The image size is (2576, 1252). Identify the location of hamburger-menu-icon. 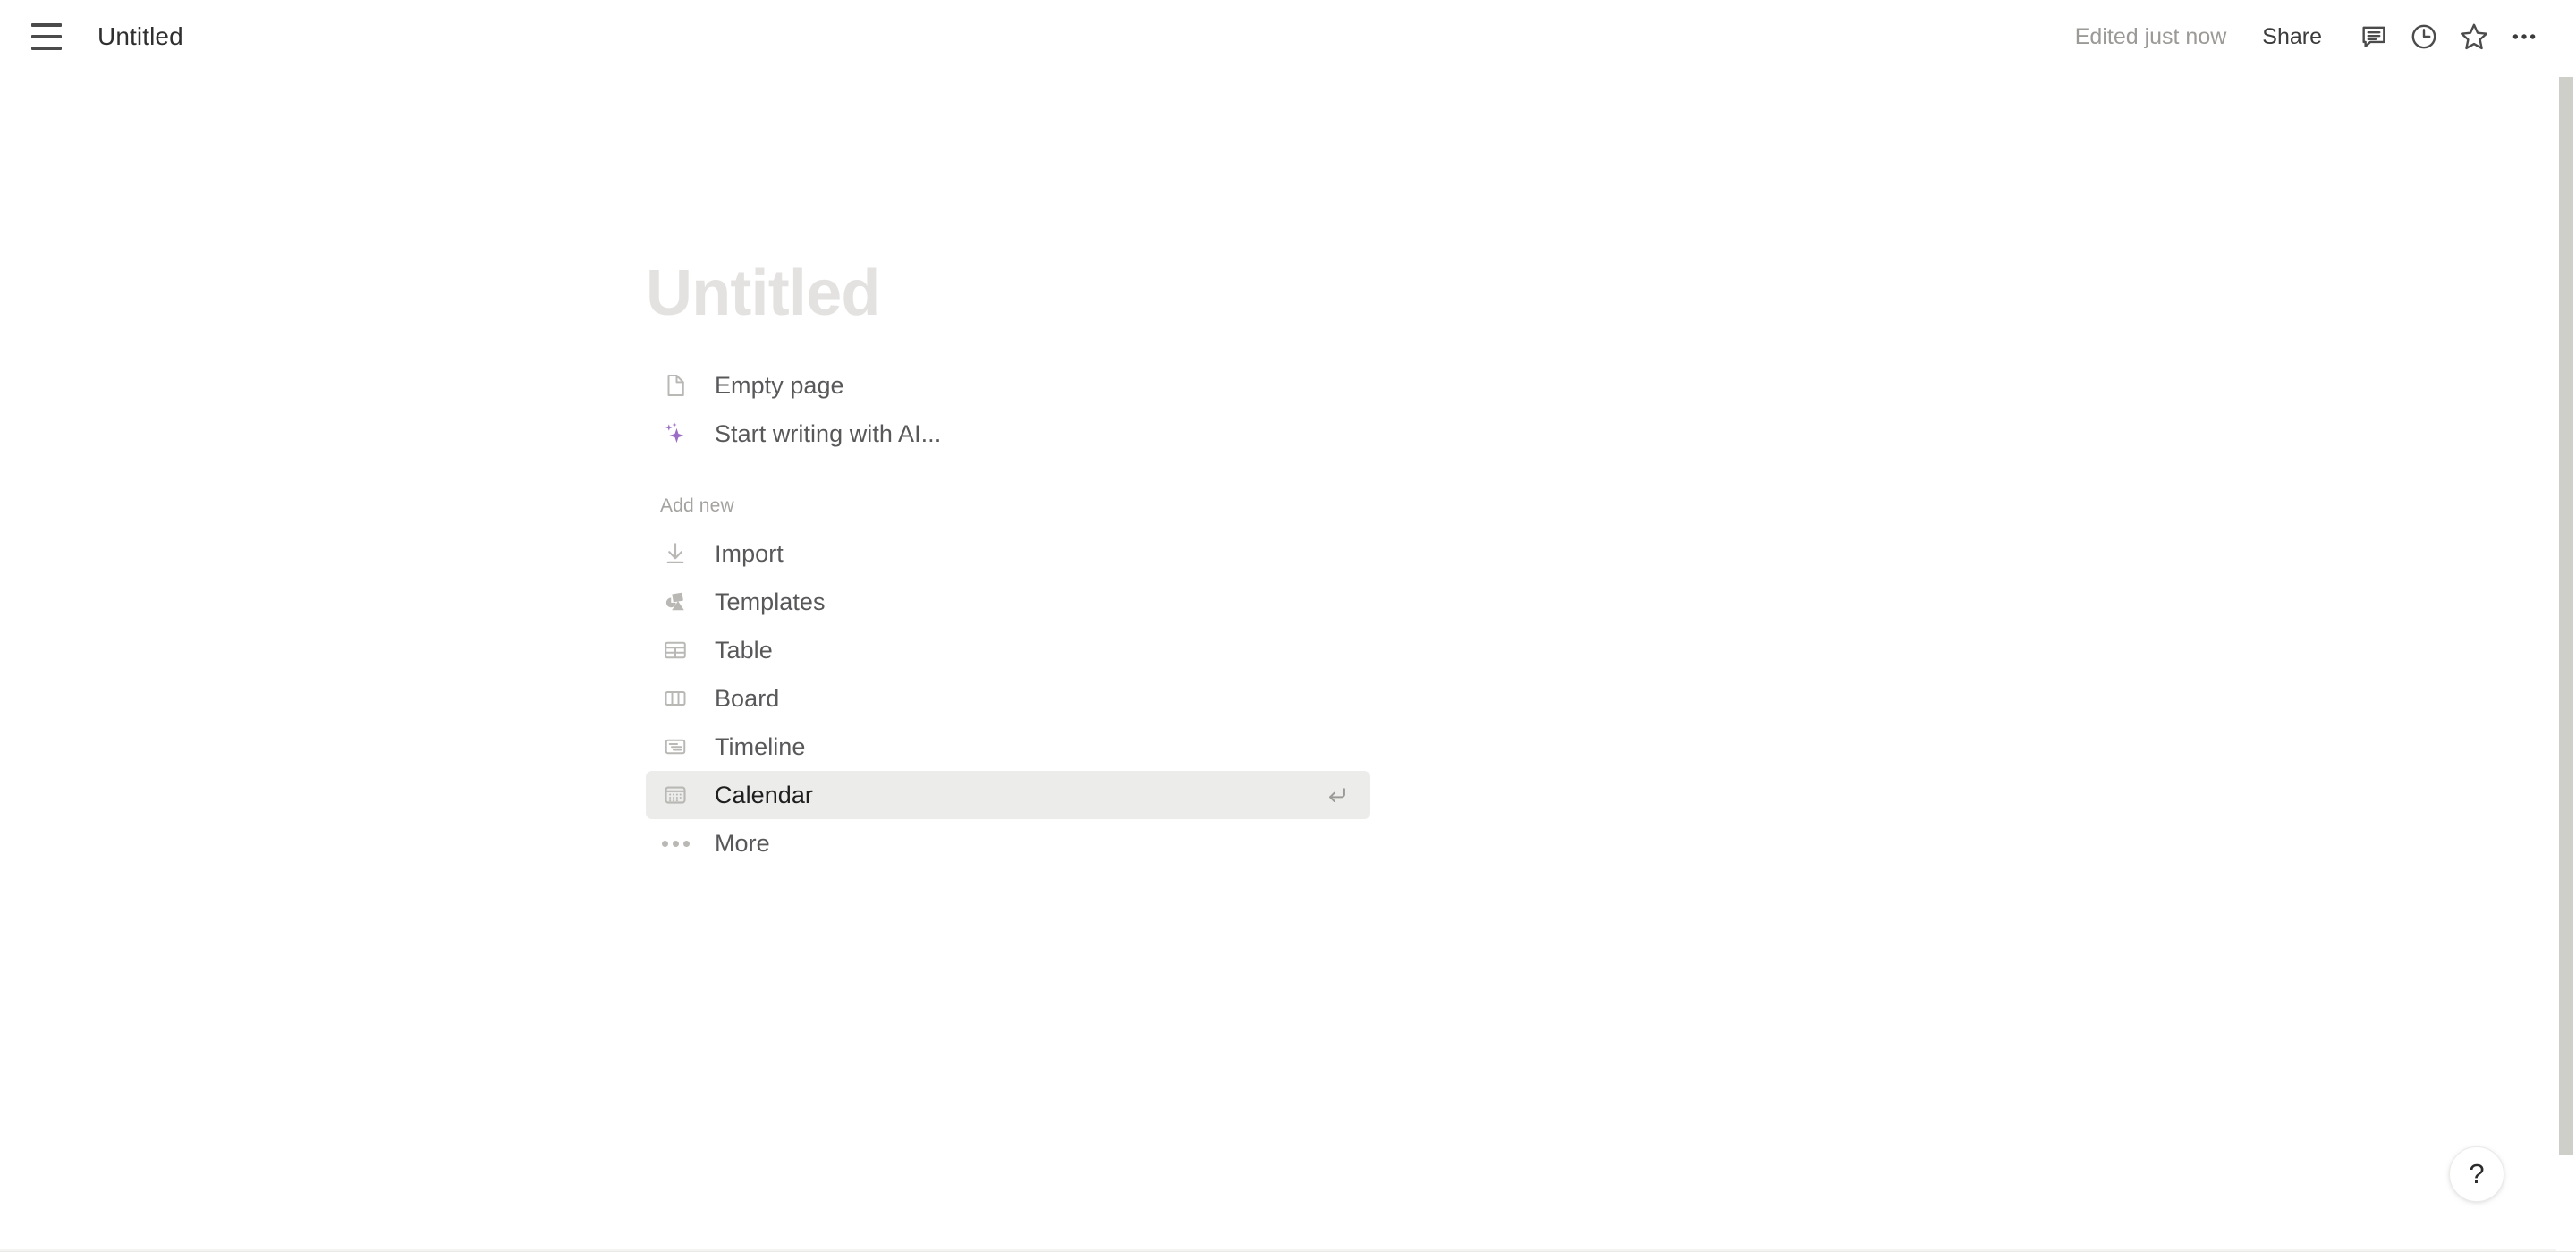
(46, 37).